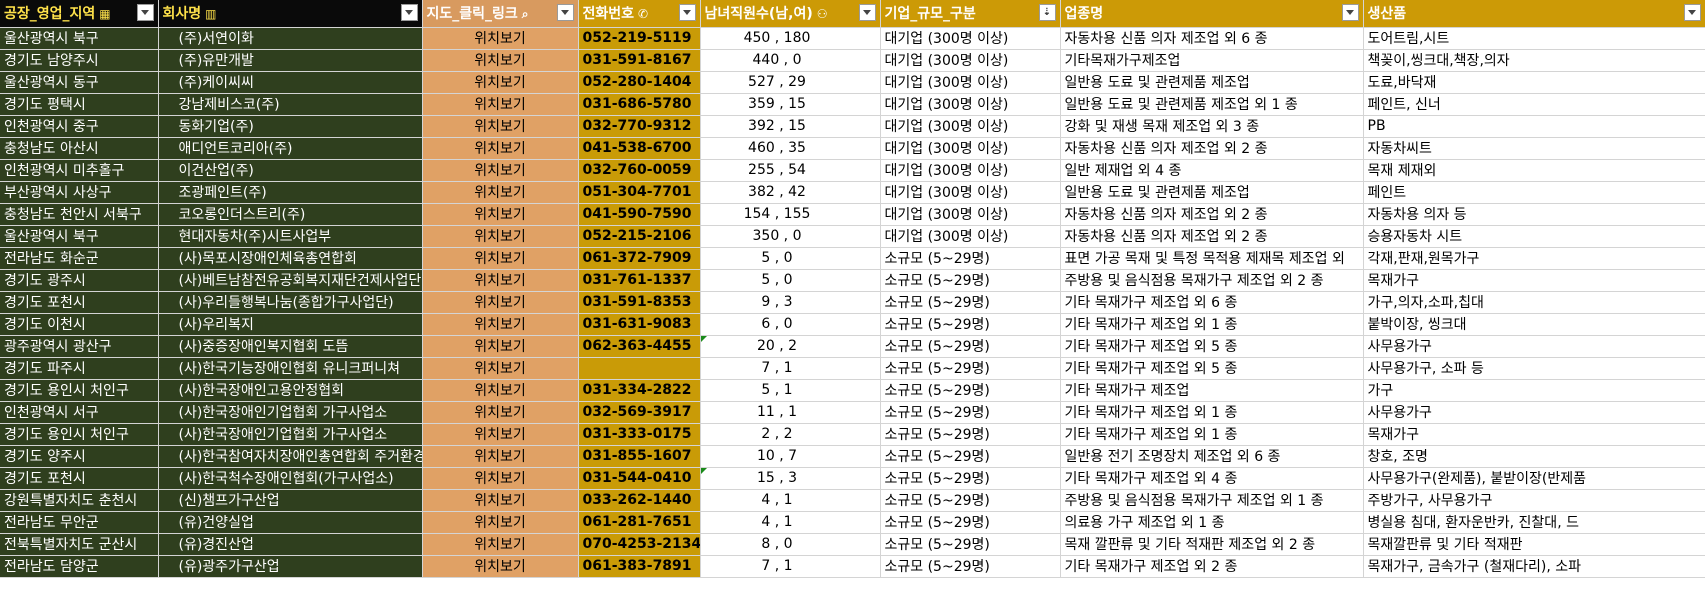  What do you see at coordinates (290, 214) in the screenshot?
I see `cell-company: 코오롱인더스트리(주)` at bounding box center [290, 214].